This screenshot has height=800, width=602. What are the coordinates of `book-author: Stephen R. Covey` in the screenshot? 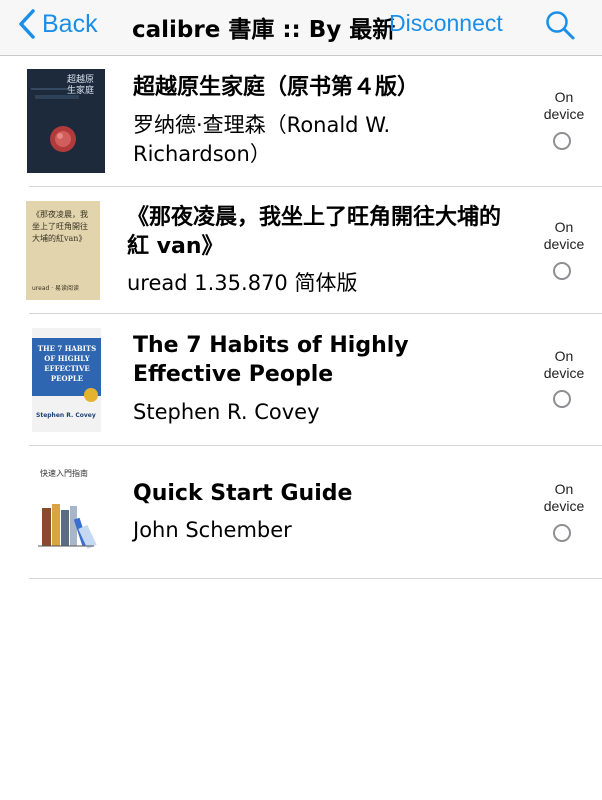 It's located at (226, 412).